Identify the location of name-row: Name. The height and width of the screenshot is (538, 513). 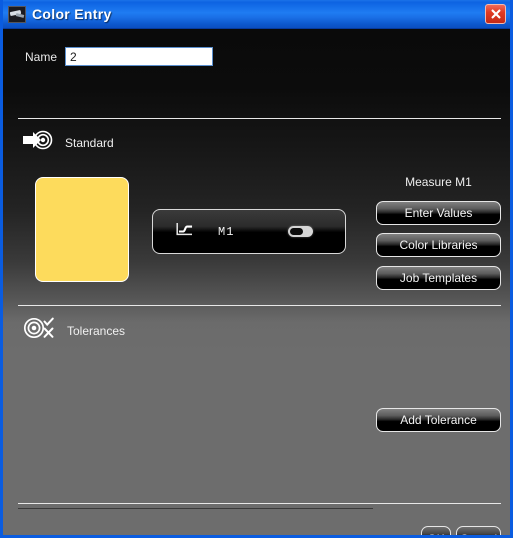
(119, 56).